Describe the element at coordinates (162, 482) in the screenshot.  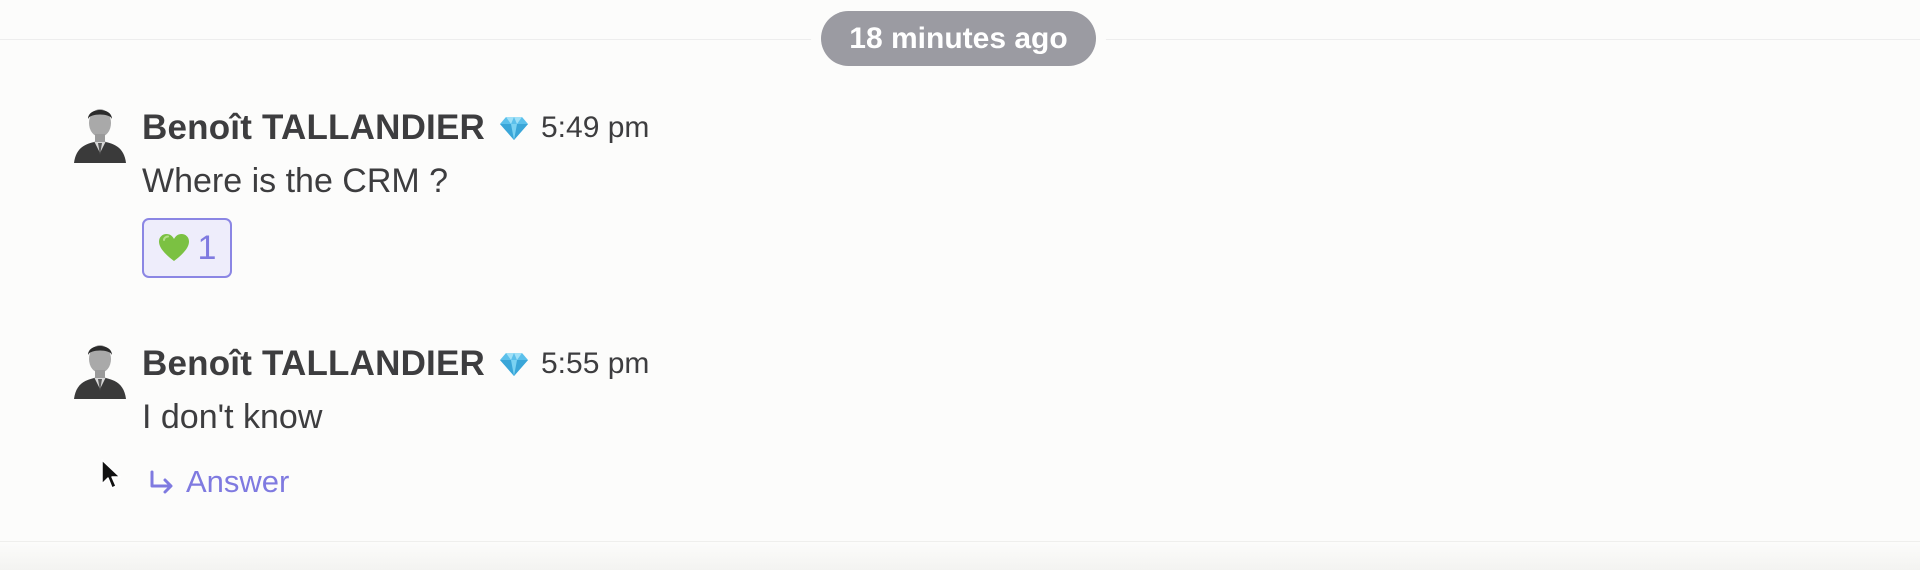
I see `reply-arrow-icon` at that location.